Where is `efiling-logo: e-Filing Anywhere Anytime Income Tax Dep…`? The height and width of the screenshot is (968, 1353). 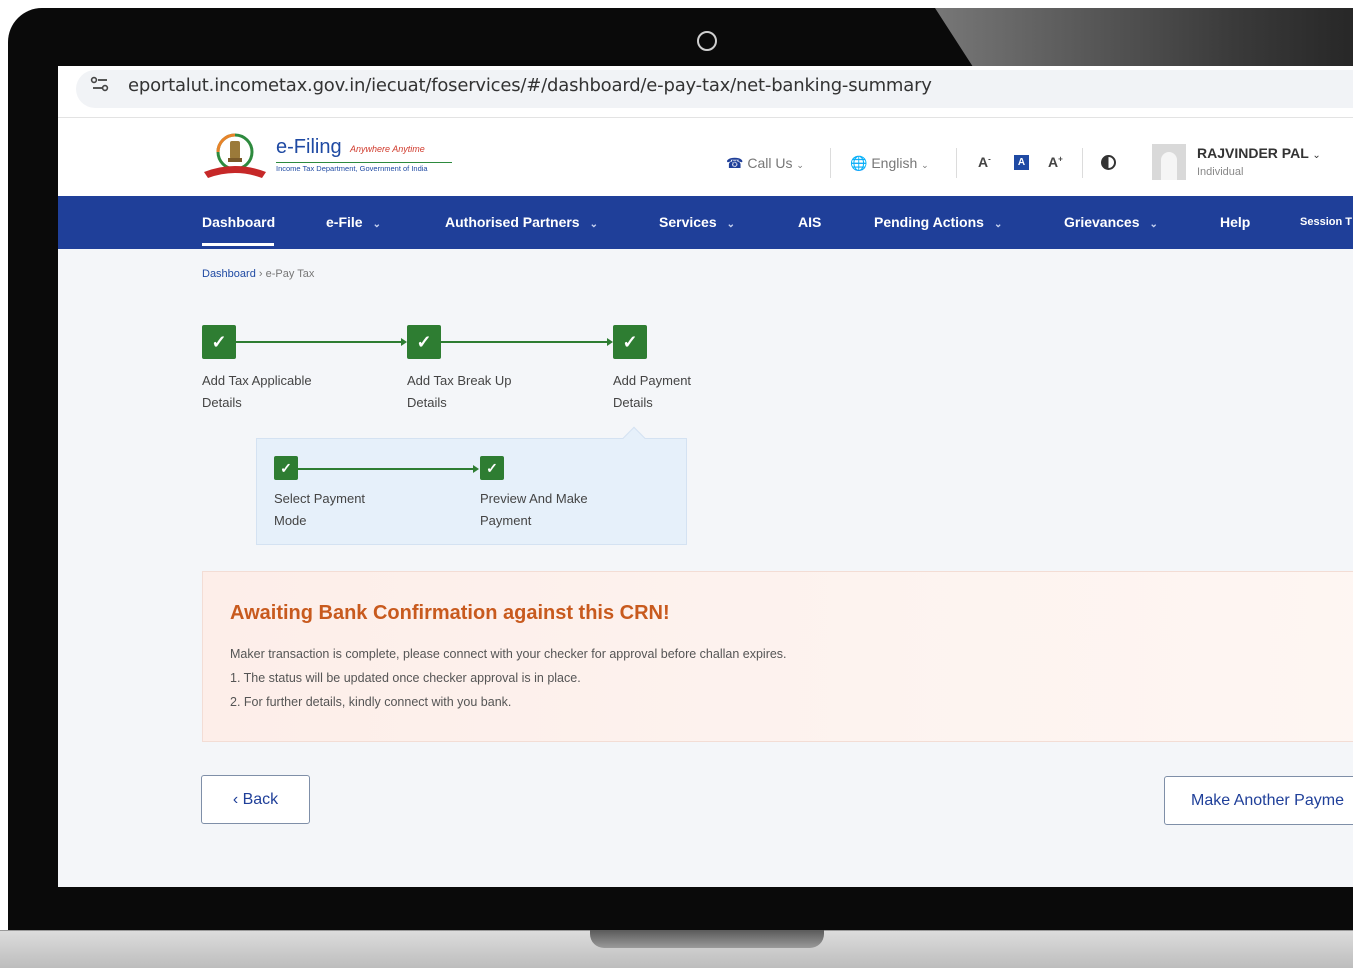
efiling-logo: e-Filing Anywhere Anytime Income Tax Dep… is located at coordinates (332, 157).